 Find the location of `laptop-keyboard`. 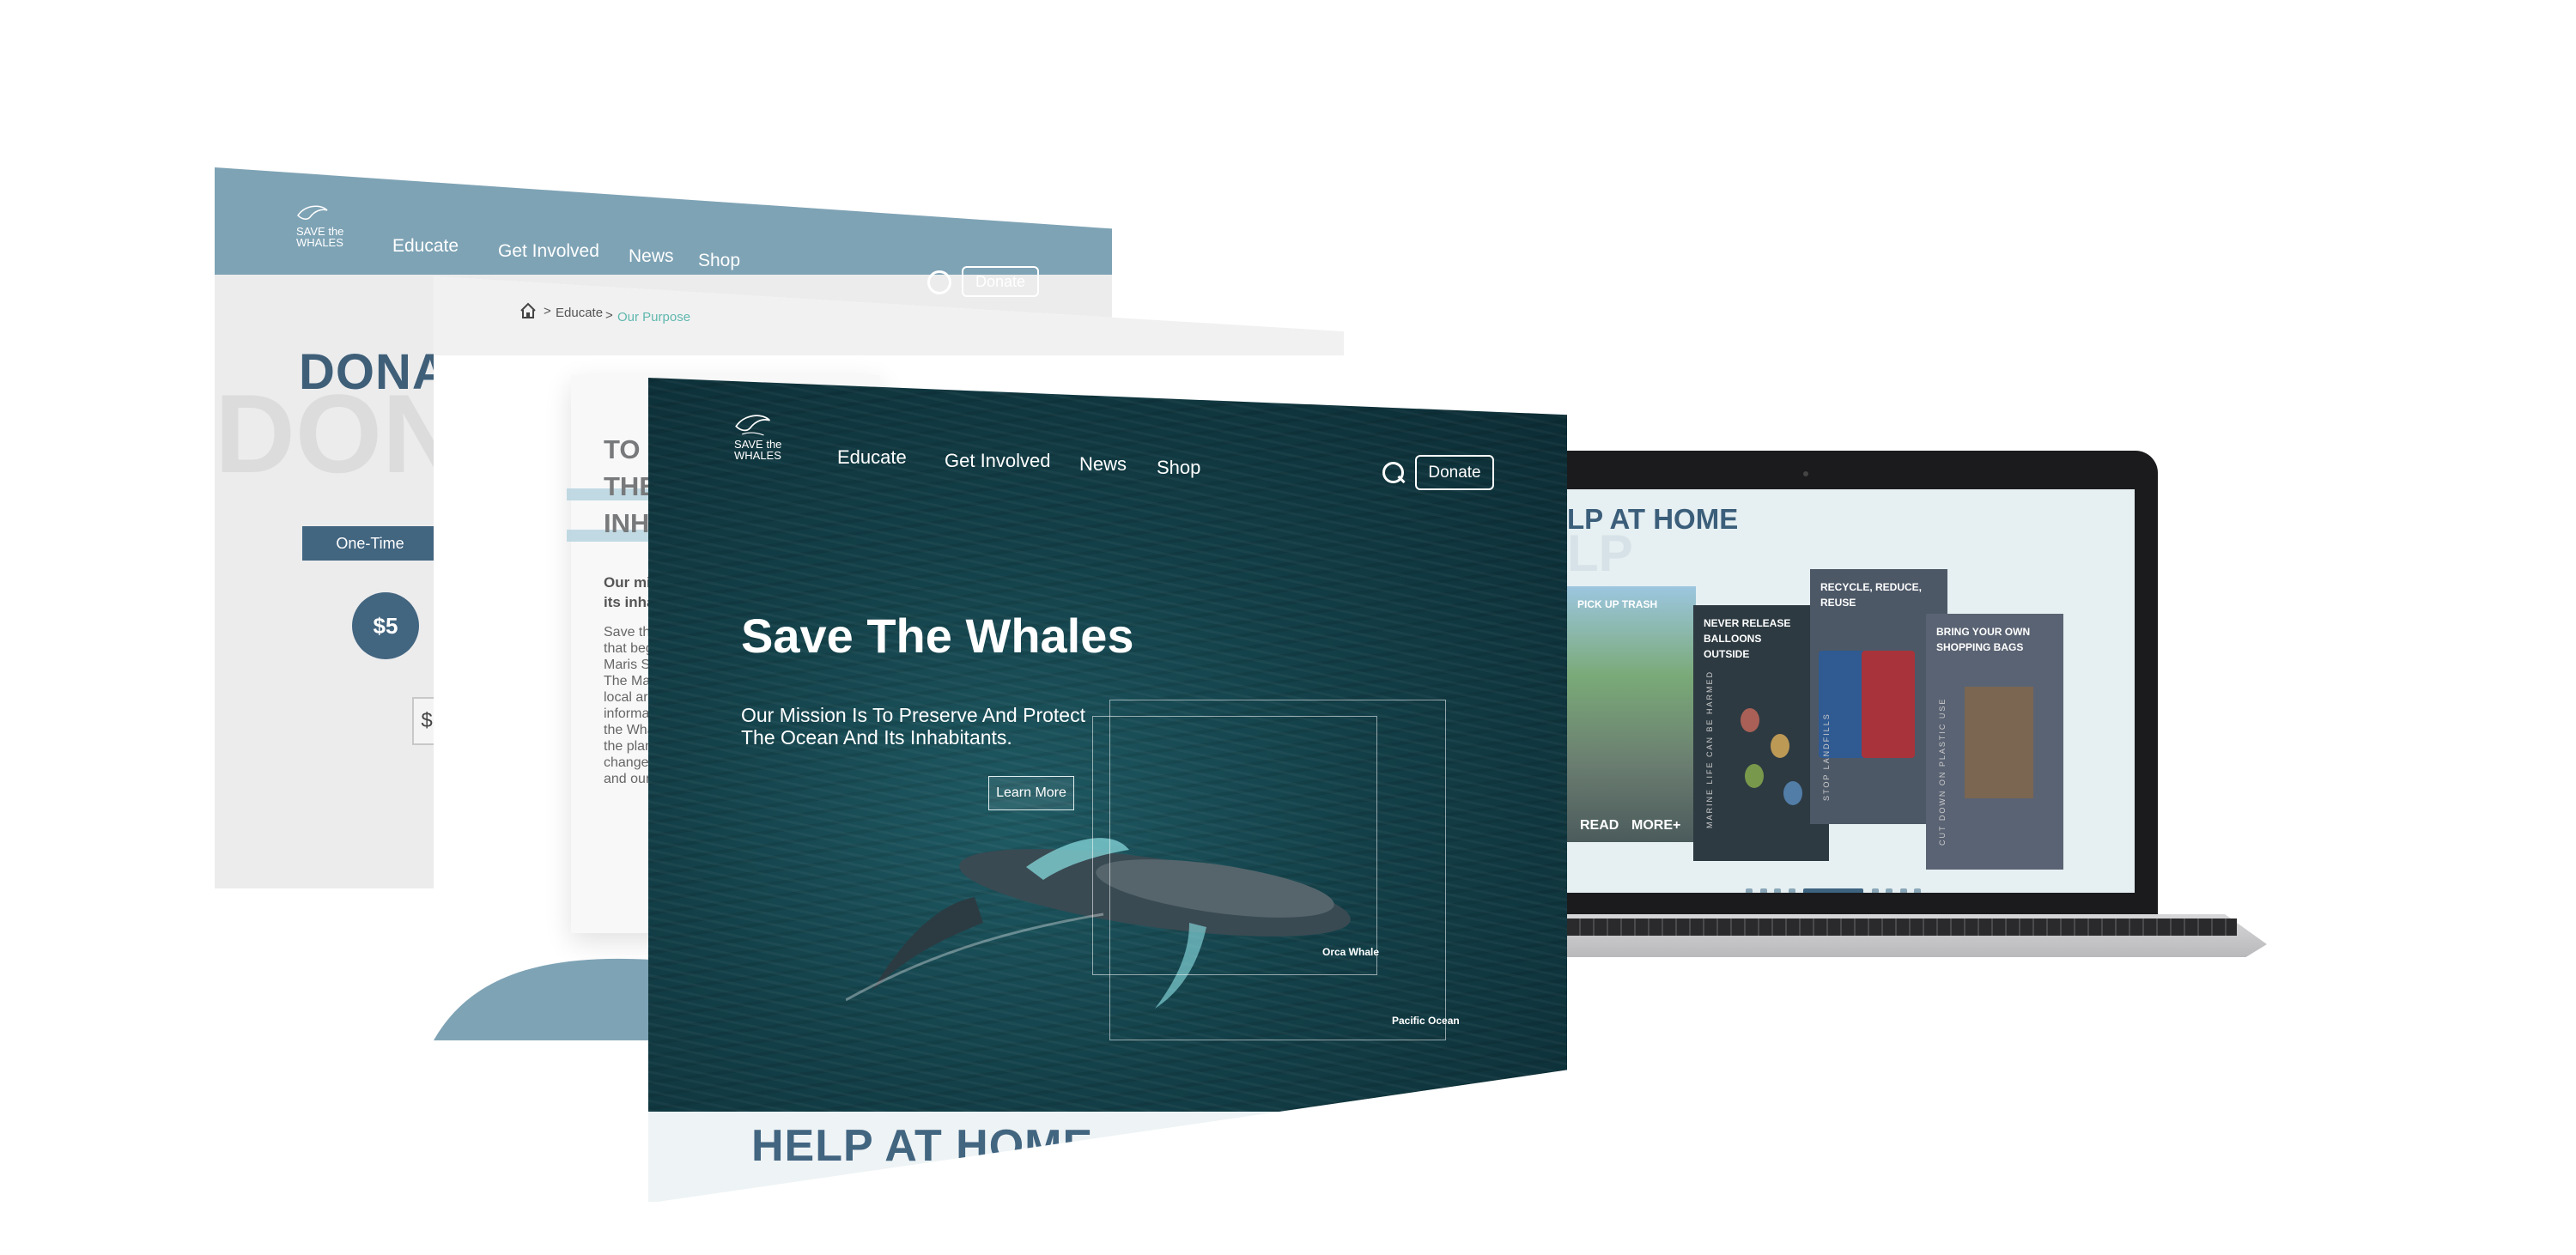

laptop-keyboard is located at coordinates (1902, 927).